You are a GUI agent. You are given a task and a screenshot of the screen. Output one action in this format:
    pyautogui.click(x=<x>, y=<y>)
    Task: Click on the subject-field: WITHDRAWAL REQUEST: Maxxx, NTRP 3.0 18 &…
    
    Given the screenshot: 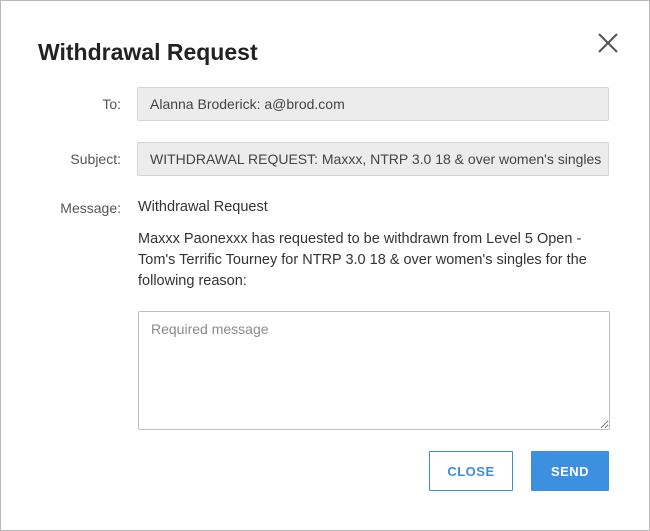 What is the action you would take?
    pyautogui.click(x=373, y=159)
    